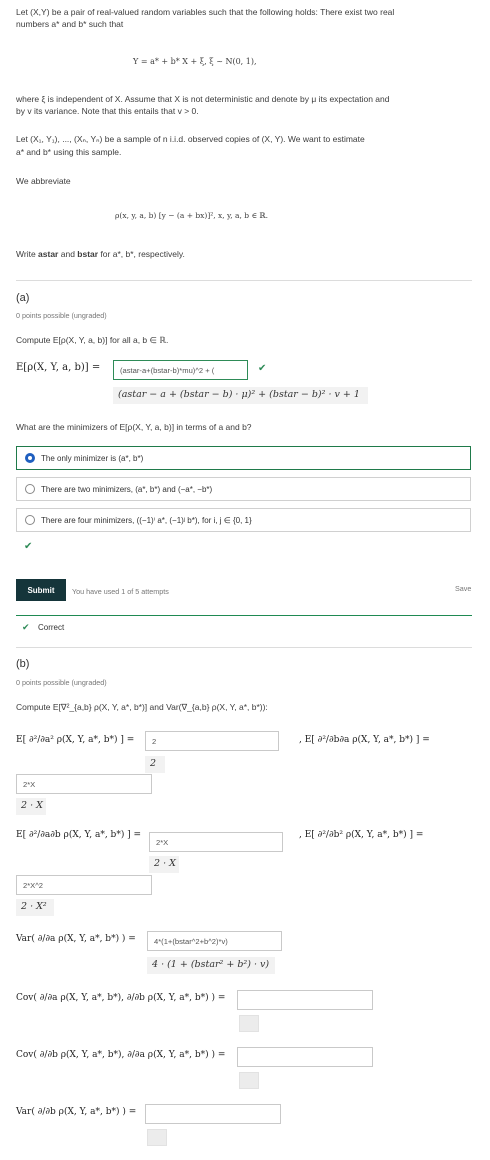 The image size is (490, 1160). I want to click on status-divider, so click(244, 615).